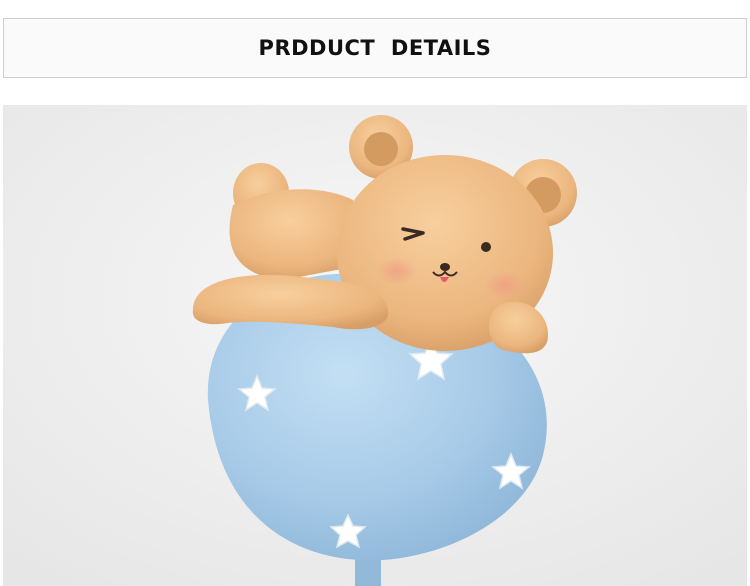 The width and height of the screenshot is (750, 586). I want to click on section-header: PRDDUCT DETAILS, so click(375, 48).